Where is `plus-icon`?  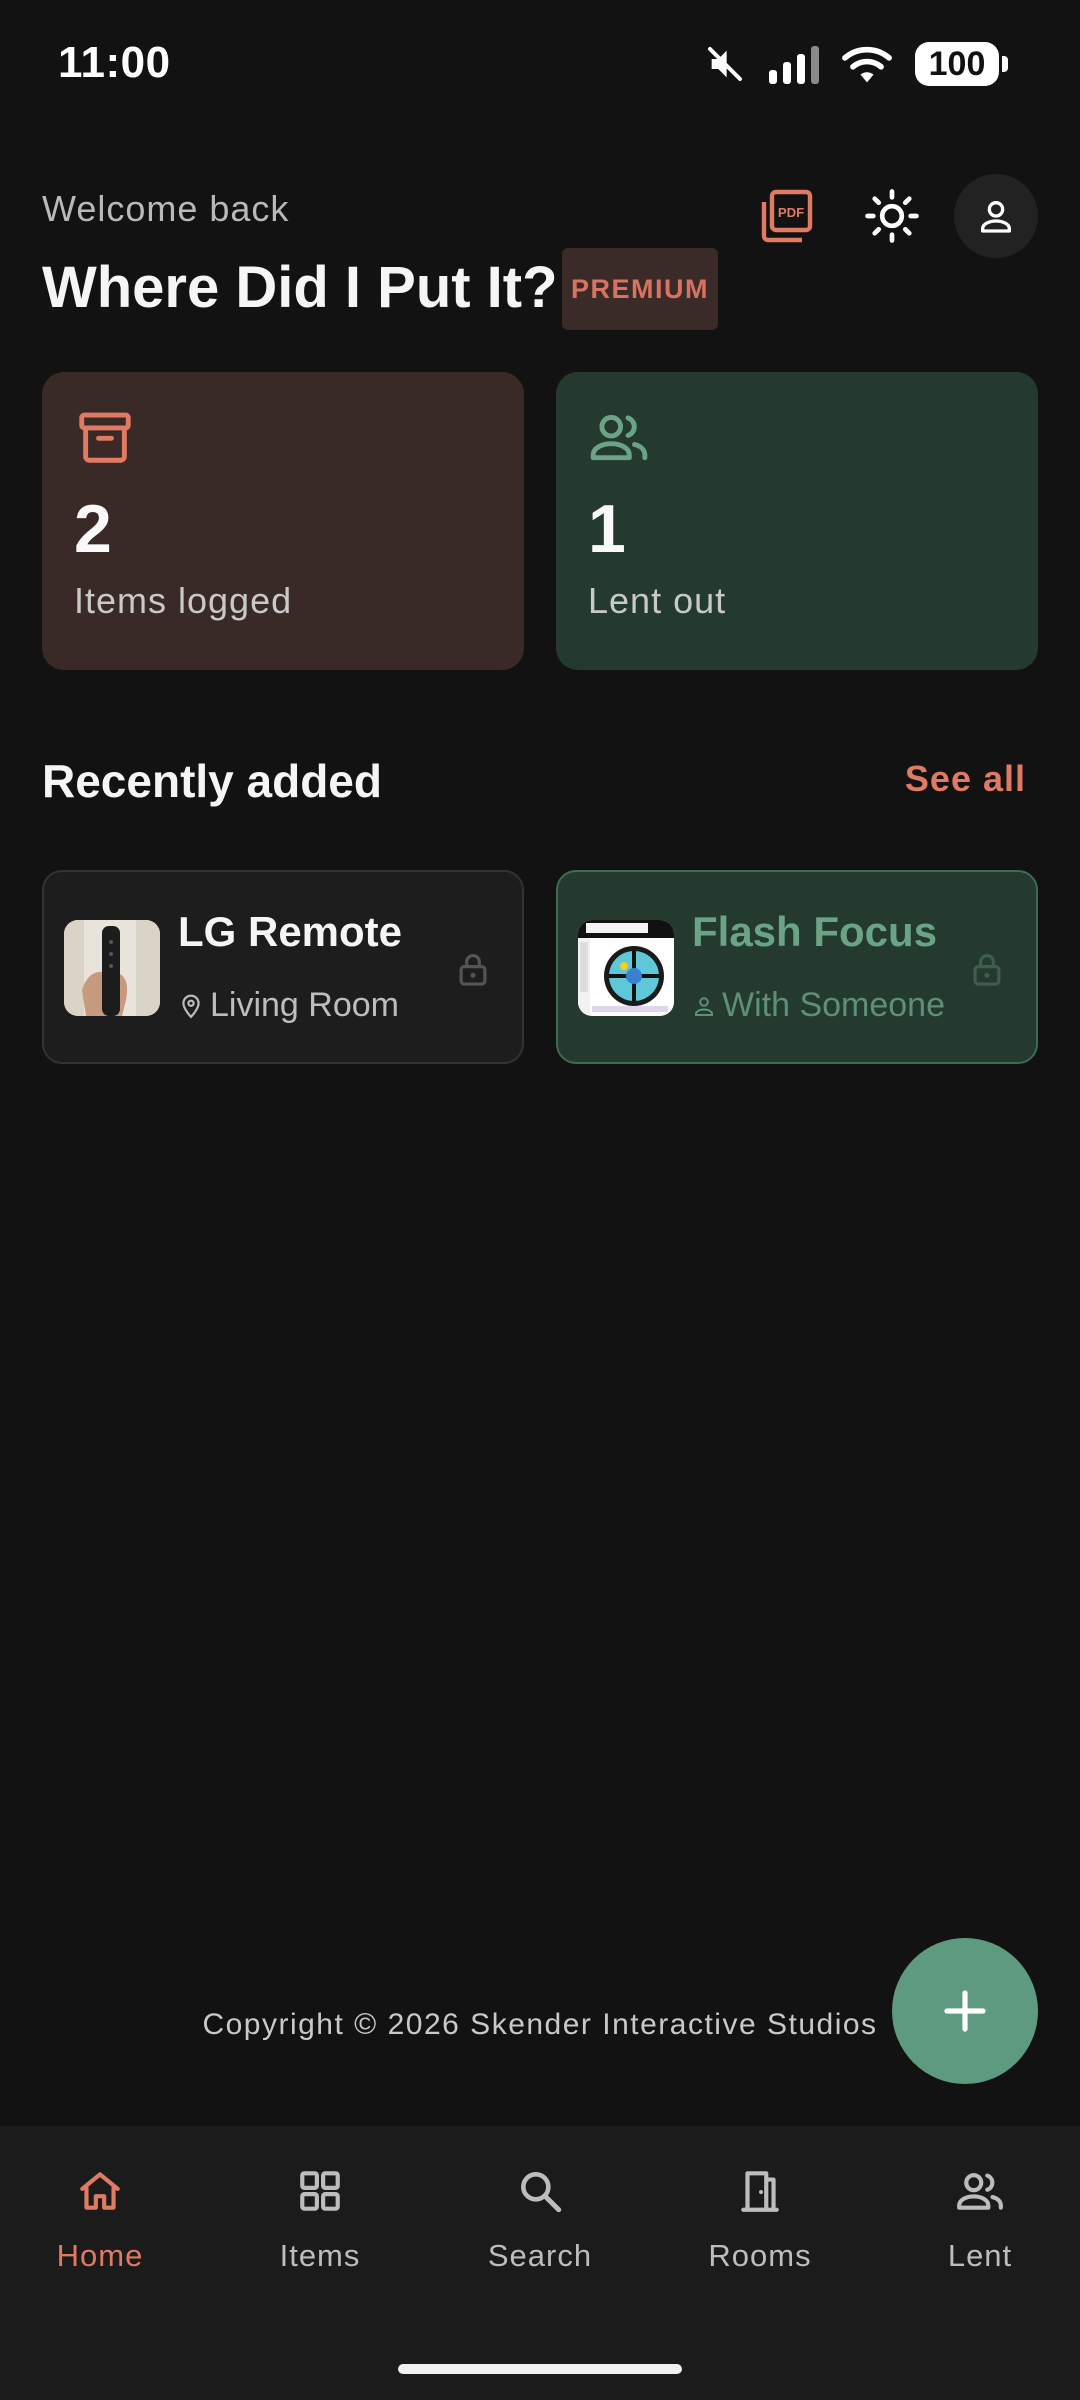
plus-icon is located at coordinates (965, 2011).